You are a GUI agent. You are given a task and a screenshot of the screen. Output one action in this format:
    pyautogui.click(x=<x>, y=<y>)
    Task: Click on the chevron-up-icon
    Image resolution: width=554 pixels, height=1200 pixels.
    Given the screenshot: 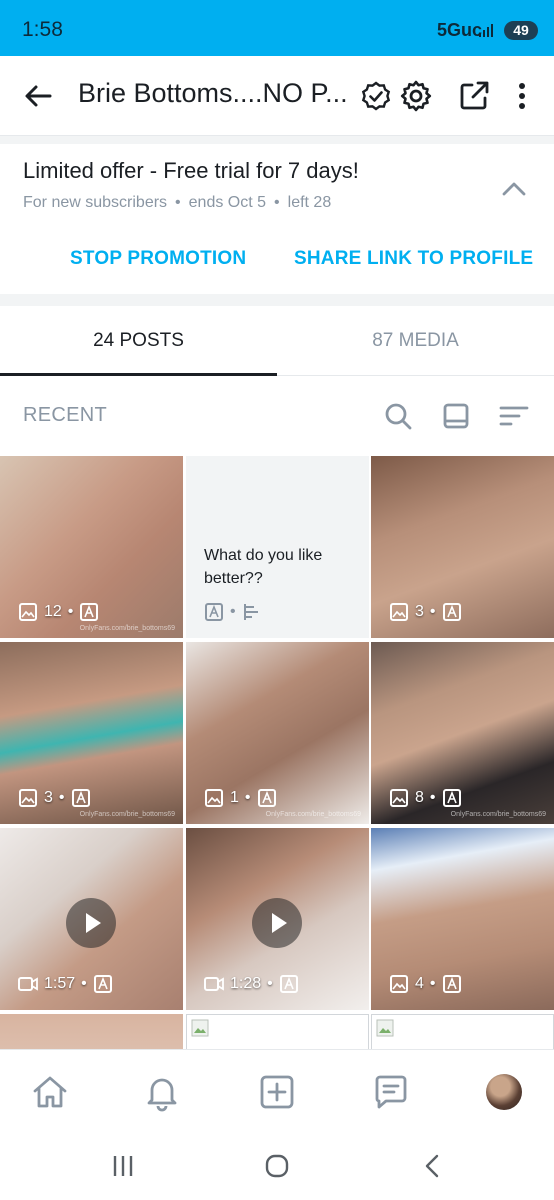 What is the action you would take?
    pyautogui.click(x=514, y=190)
    